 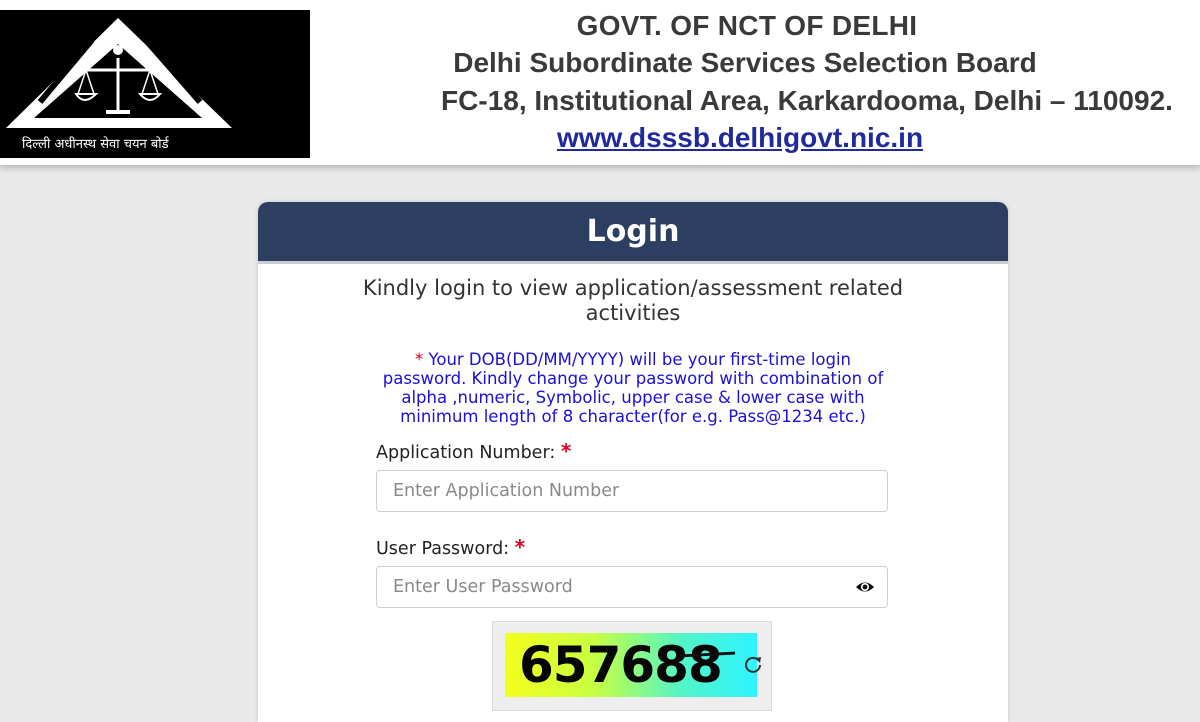 I want to click on password-label: User Password: *, so click(x=451, y=547).